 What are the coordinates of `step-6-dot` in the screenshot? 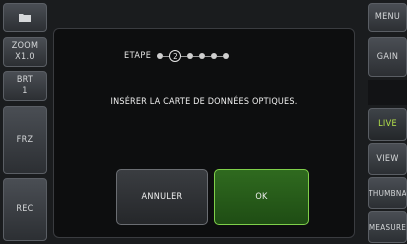 It's located at (226, 56).